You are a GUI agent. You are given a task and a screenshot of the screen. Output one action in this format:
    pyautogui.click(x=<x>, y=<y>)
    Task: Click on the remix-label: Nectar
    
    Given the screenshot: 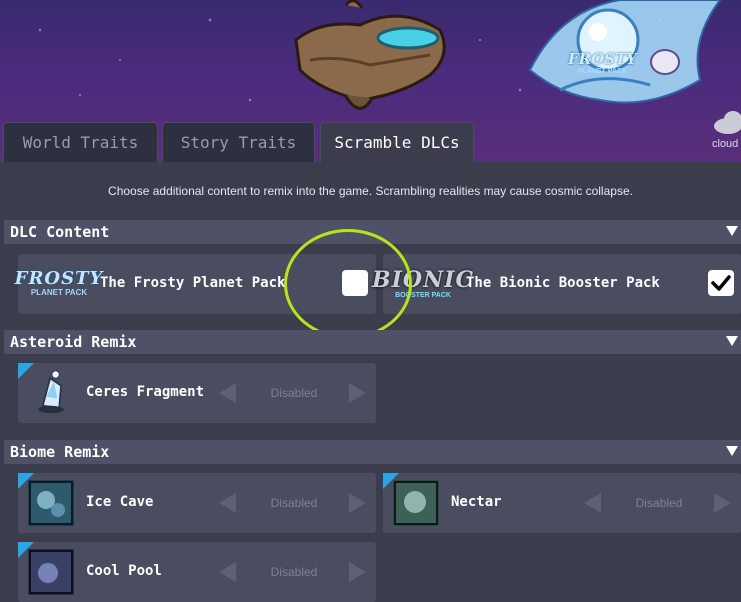 What is the action you would take?
    pyautogui.click(x=476, y=502)
    